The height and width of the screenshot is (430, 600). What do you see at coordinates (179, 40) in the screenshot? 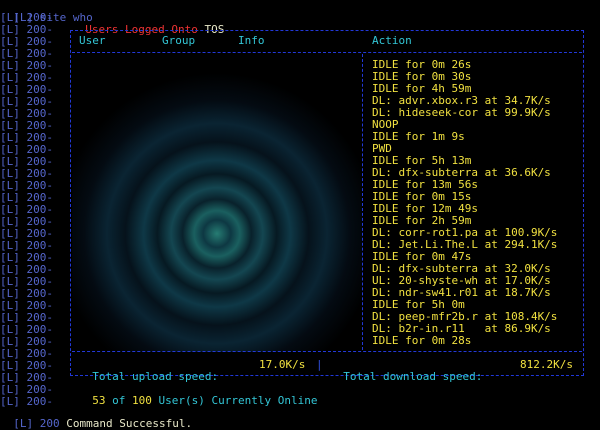
I see `column-header-group: Group` at bounding box center [179, 40].